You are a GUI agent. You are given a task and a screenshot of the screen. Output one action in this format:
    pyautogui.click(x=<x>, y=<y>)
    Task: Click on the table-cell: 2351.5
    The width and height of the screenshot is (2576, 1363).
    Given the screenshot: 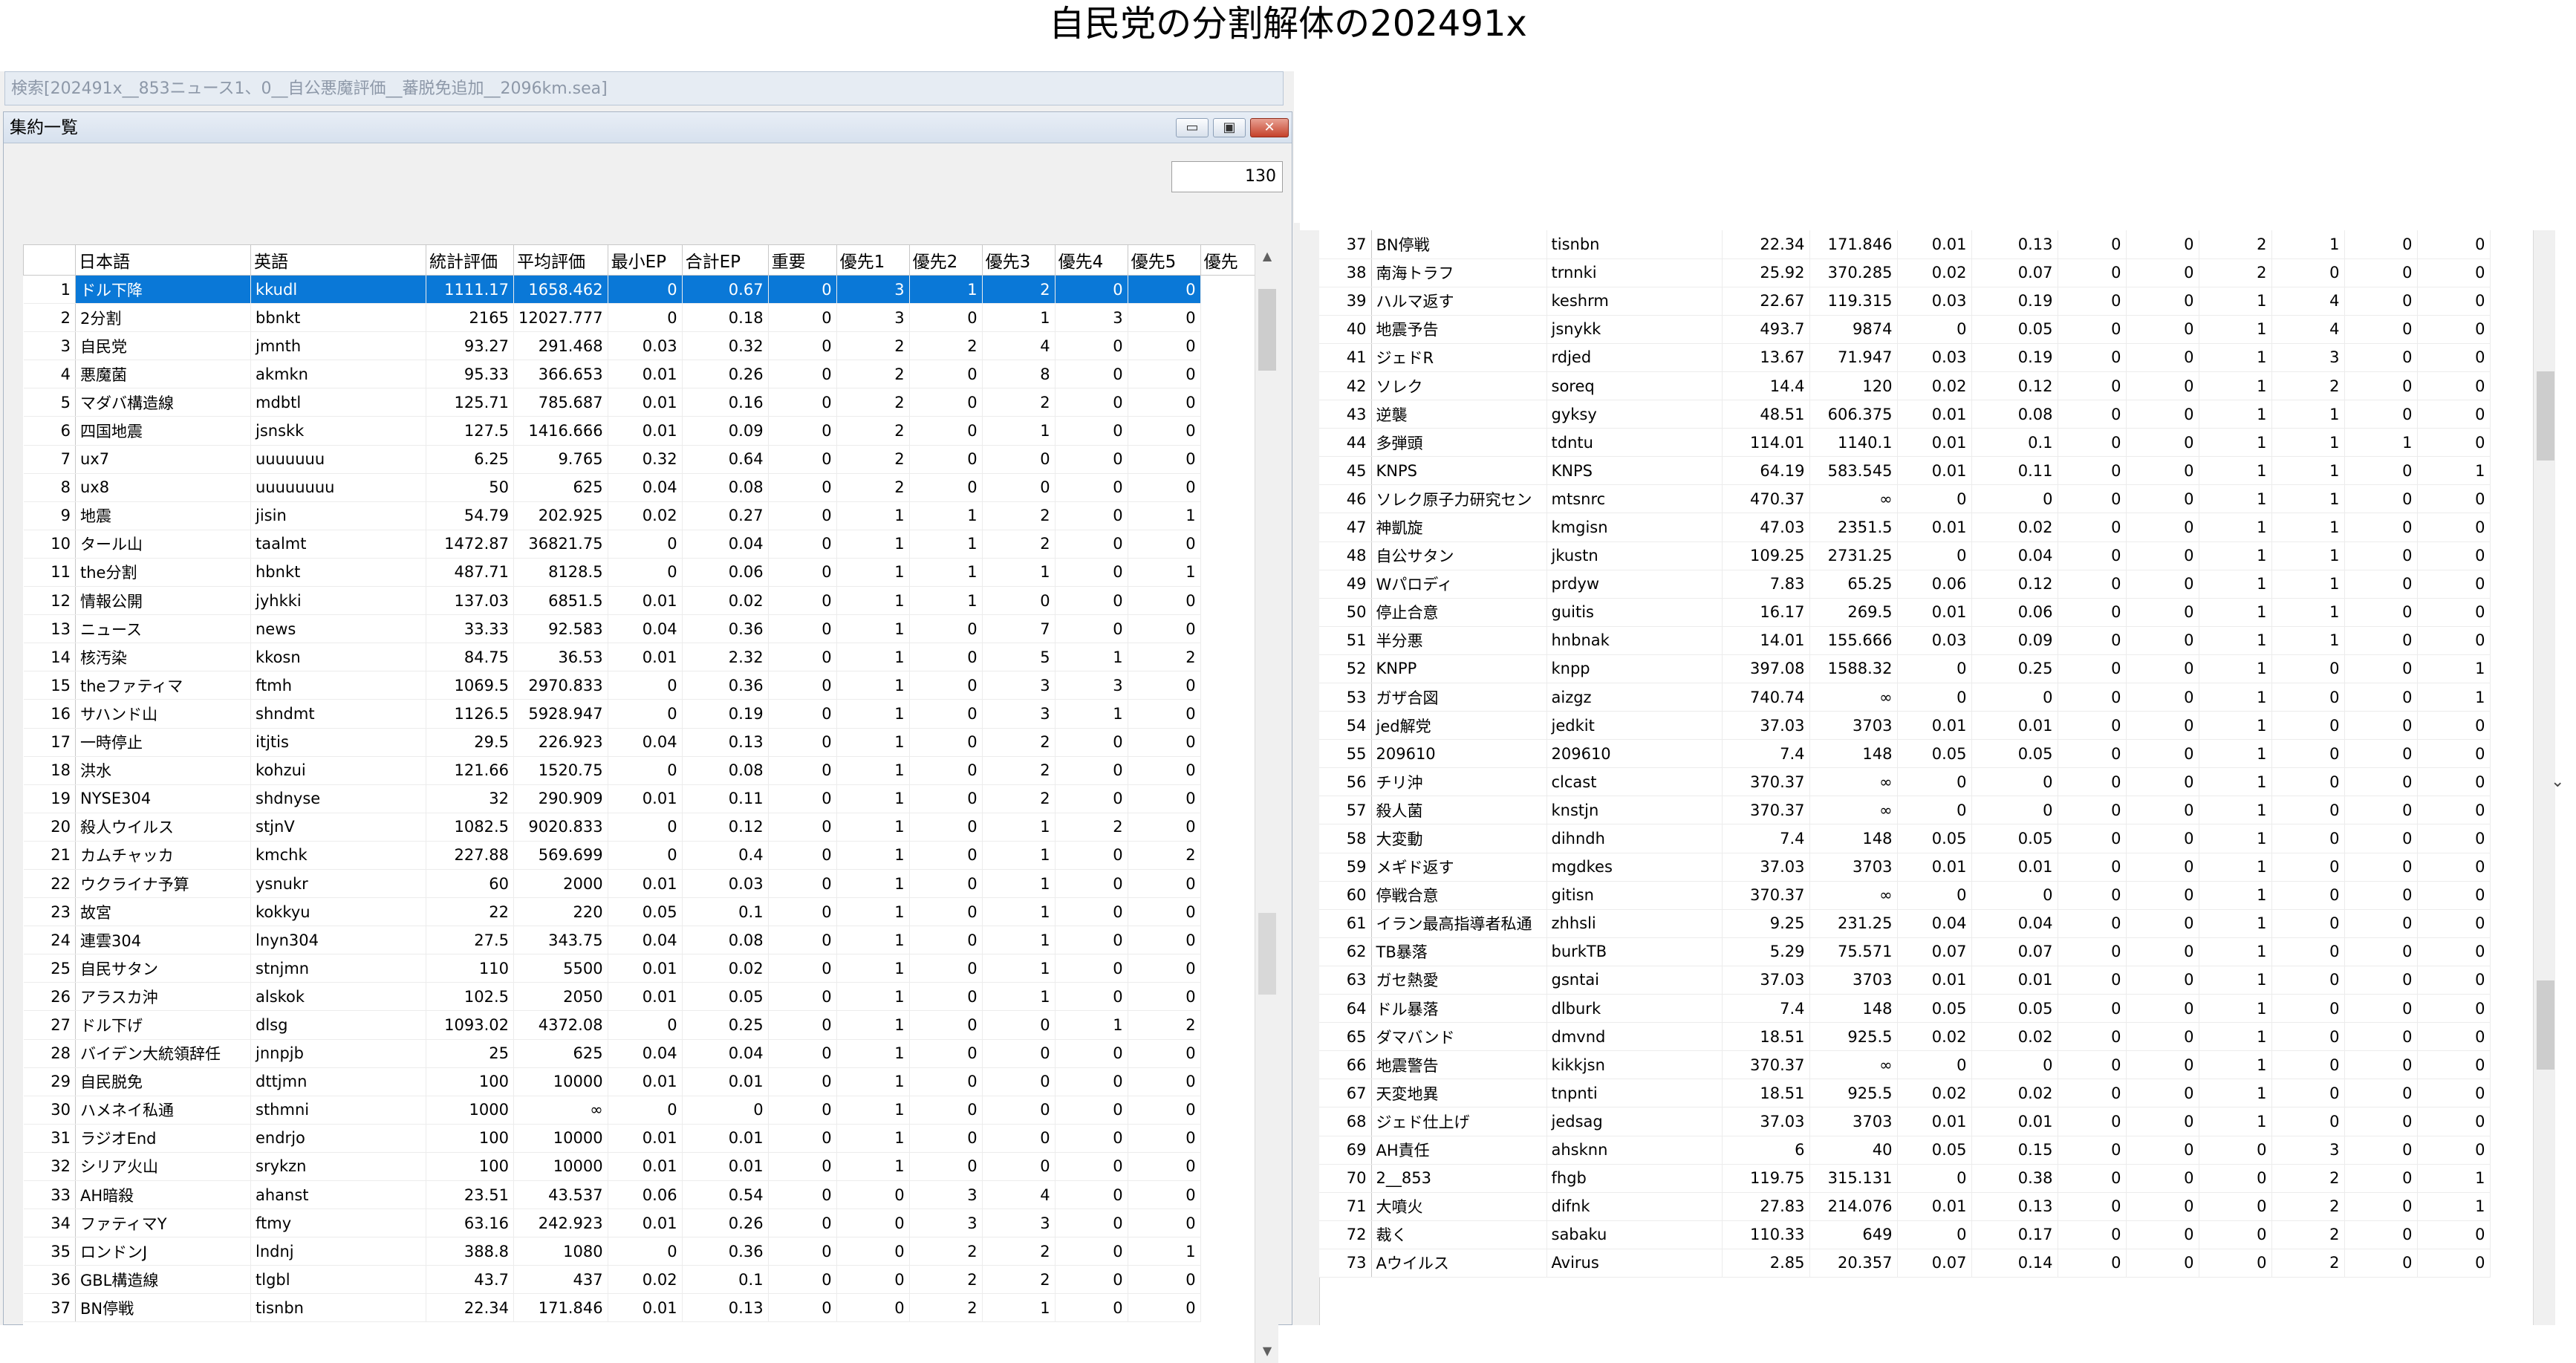 What is the action you would take?
    pyautogui.click(x=1853, y=527)
    